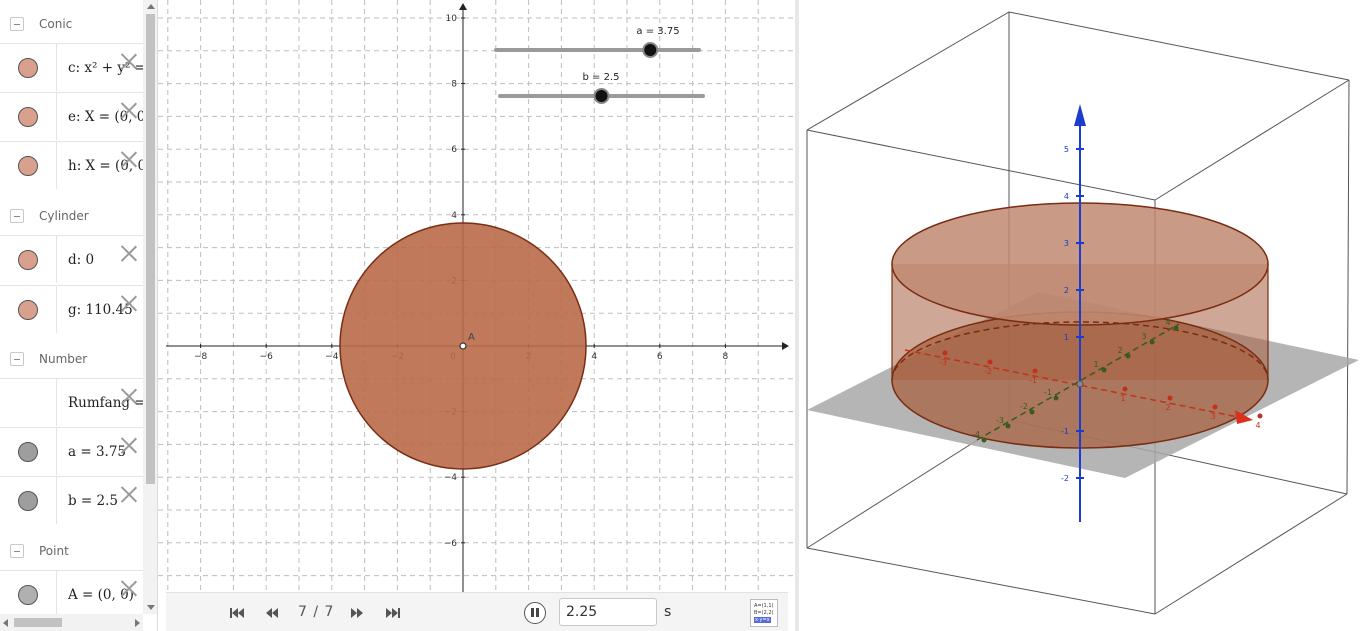 The width and height of the screenshot is (1366, 631). Describe the element at coordinates (650, 50) in the screenshot. I see `slider-a-knob` at that location.